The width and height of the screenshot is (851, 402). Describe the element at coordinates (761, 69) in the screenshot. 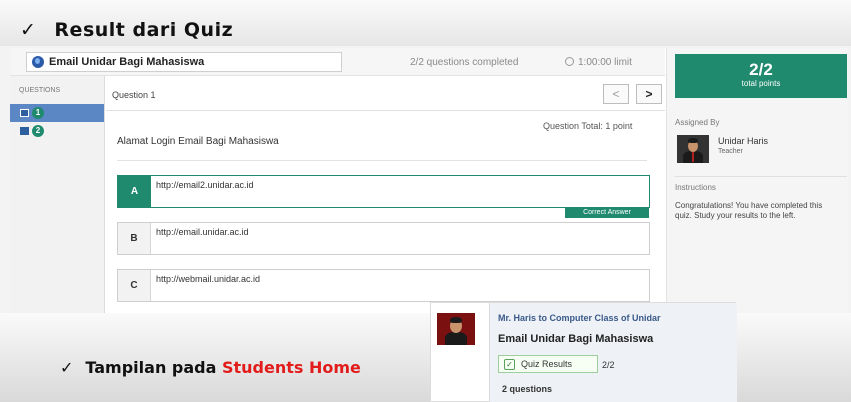

I see `total-score: 2/2` at that location.